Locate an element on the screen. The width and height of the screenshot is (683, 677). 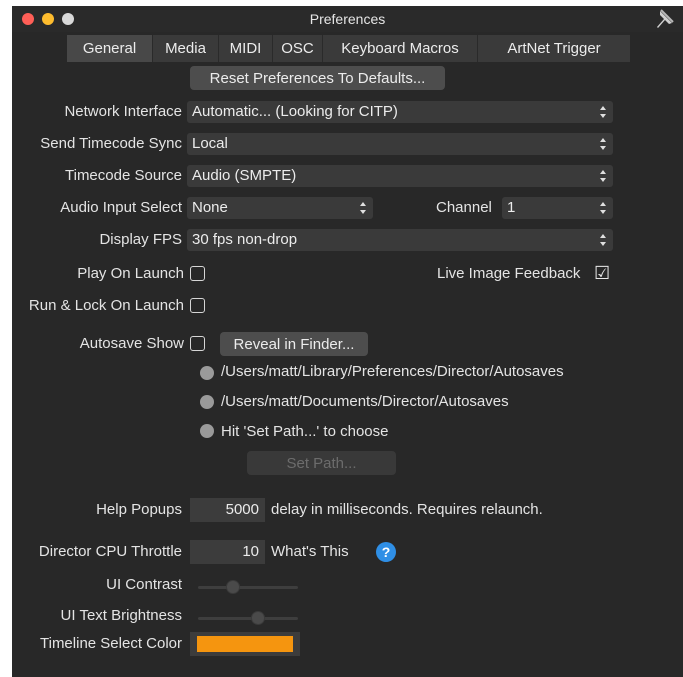
tab-keyboard-macros: Keyboard Macros is located at coordinates (400, 48).